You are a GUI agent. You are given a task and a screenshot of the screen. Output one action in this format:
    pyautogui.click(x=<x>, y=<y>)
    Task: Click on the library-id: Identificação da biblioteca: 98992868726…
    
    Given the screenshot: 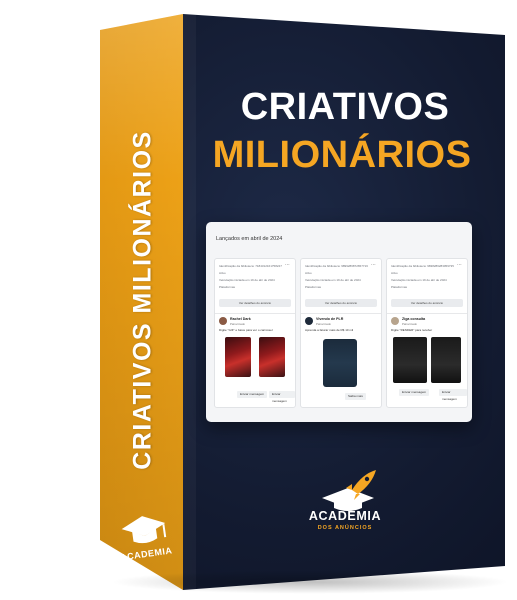 What is the action you would take?
    pyautogui.click(x=336, y=266)
    